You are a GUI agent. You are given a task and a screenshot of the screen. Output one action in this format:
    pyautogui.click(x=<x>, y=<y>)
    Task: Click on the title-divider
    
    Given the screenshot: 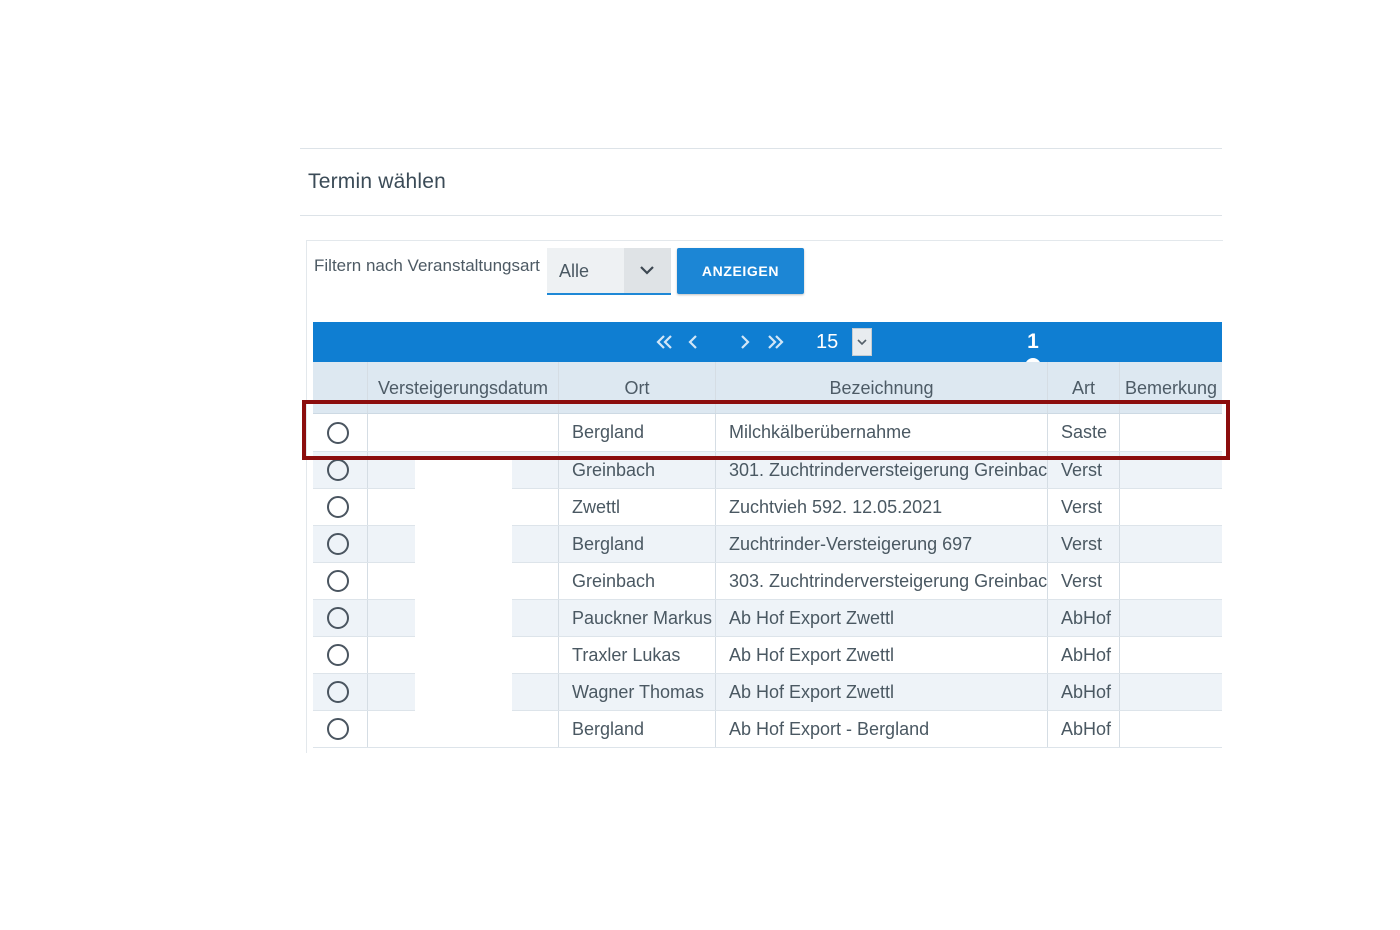 What is the action you would take?
    pyautogui.click(x=761, y=215)
    